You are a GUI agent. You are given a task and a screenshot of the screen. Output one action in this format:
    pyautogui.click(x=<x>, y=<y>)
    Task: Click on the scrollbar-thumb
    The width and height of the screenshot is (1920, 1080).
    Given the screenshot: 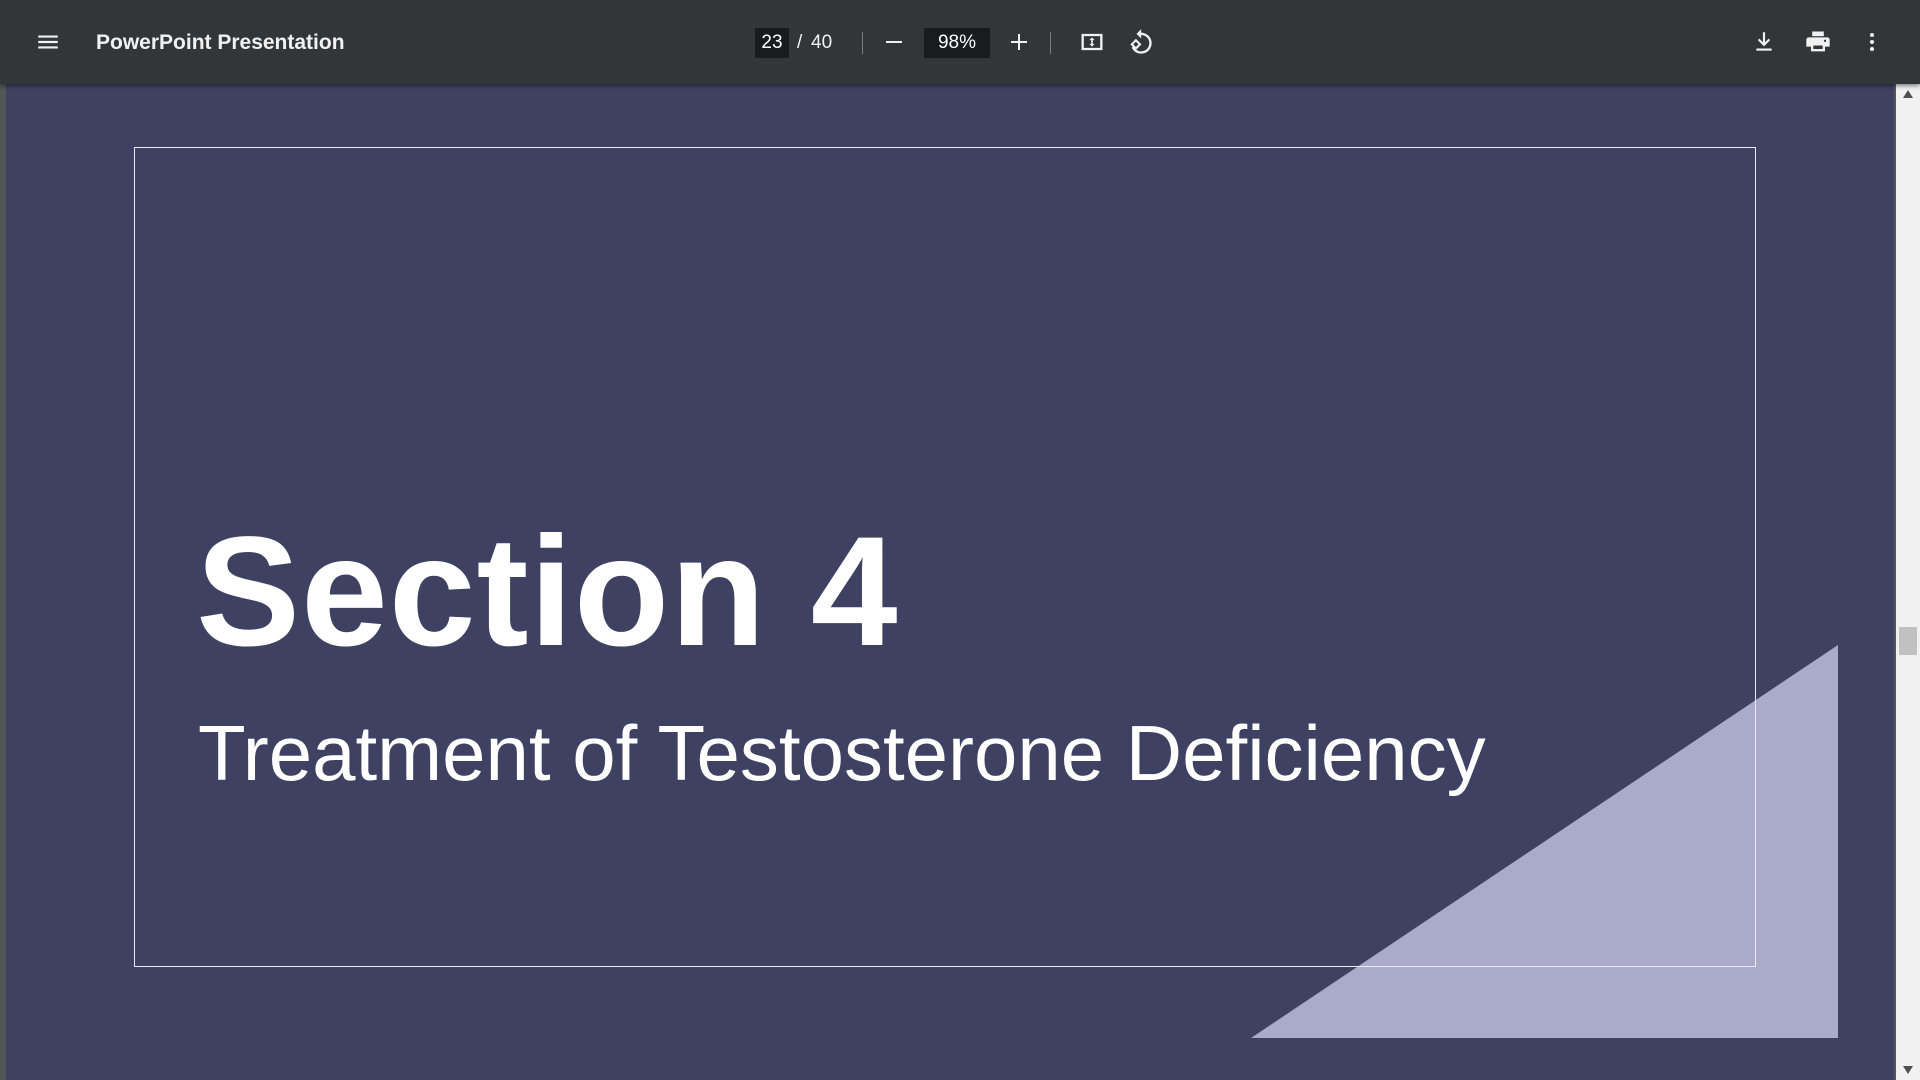 What is the action you would take?
    pyautogui.click(x=1908, y=641)
    